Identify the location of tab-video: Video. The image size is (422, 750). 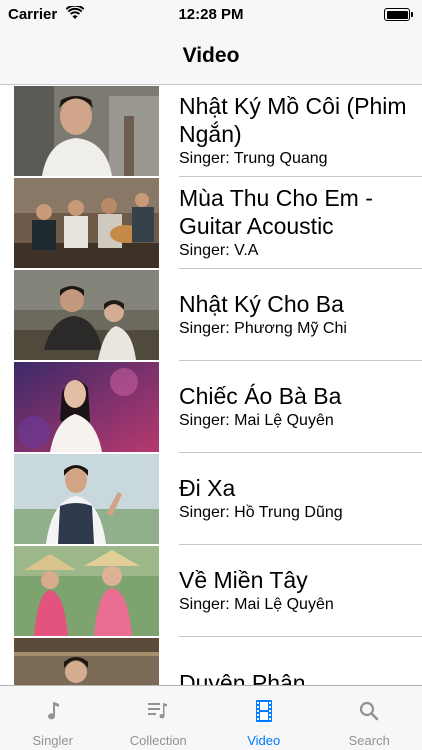
(264, 718).